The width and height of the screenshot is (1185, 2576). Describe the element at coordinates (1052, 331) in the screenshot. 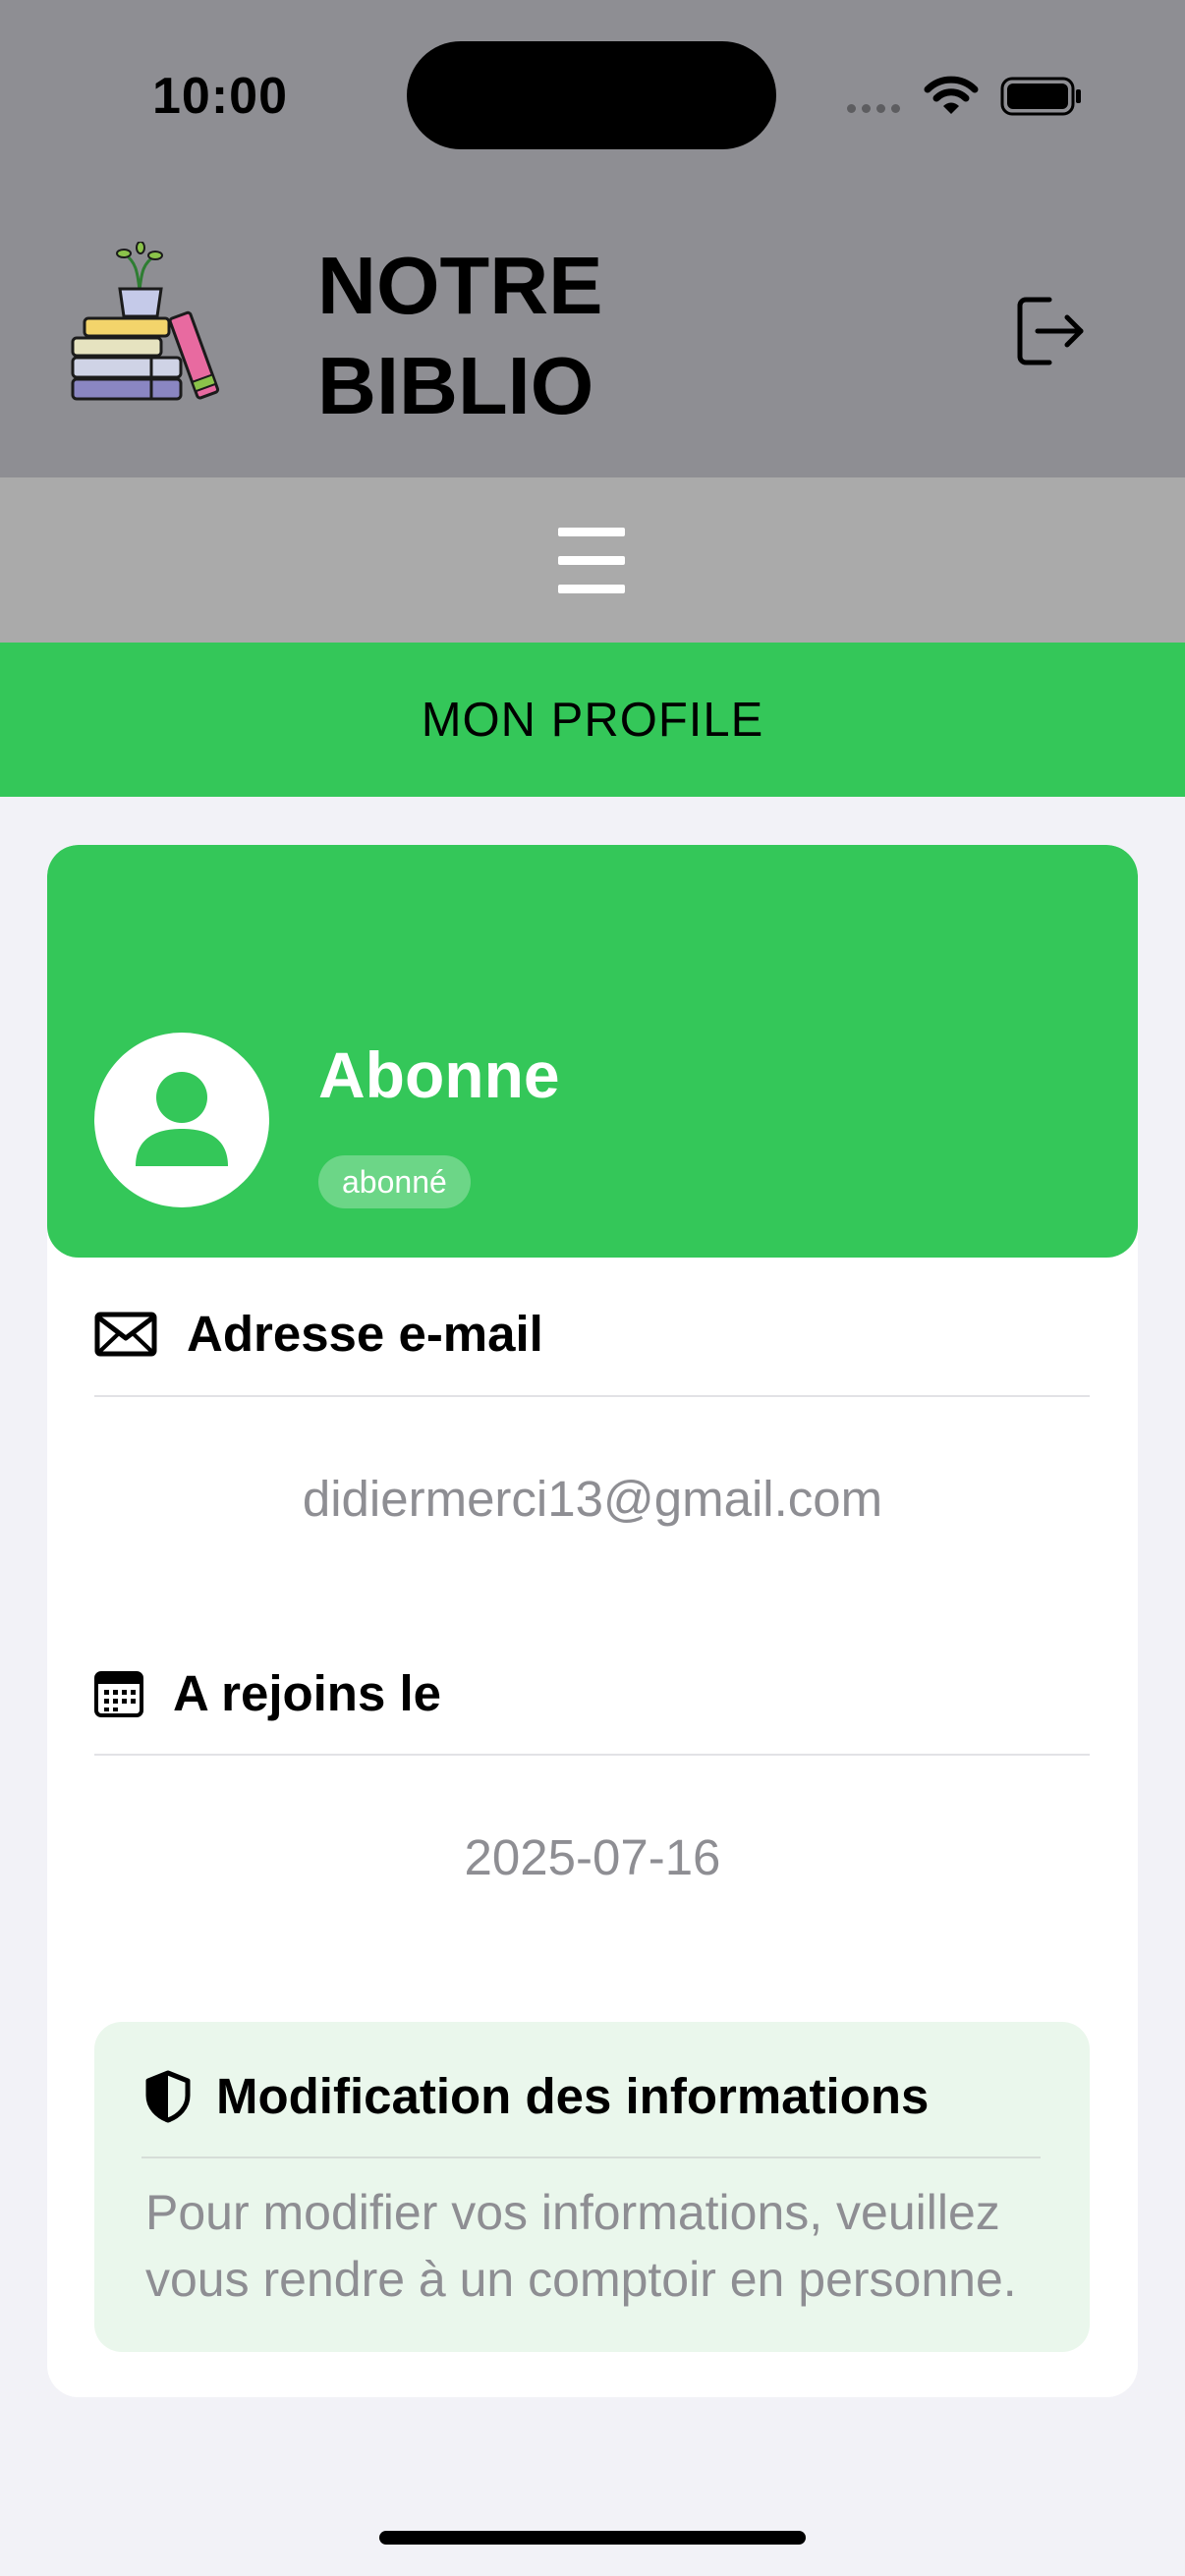

I see `logout-icon` at that location.